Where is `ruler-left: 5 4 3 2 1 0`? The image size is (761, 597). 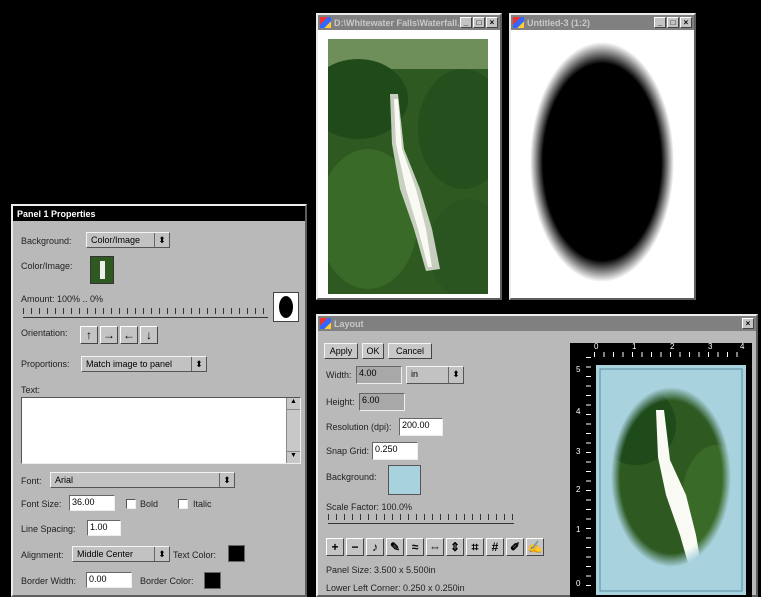 ruler-left: 5 4 3 2 1 0 is located at coordinates (581, 475).